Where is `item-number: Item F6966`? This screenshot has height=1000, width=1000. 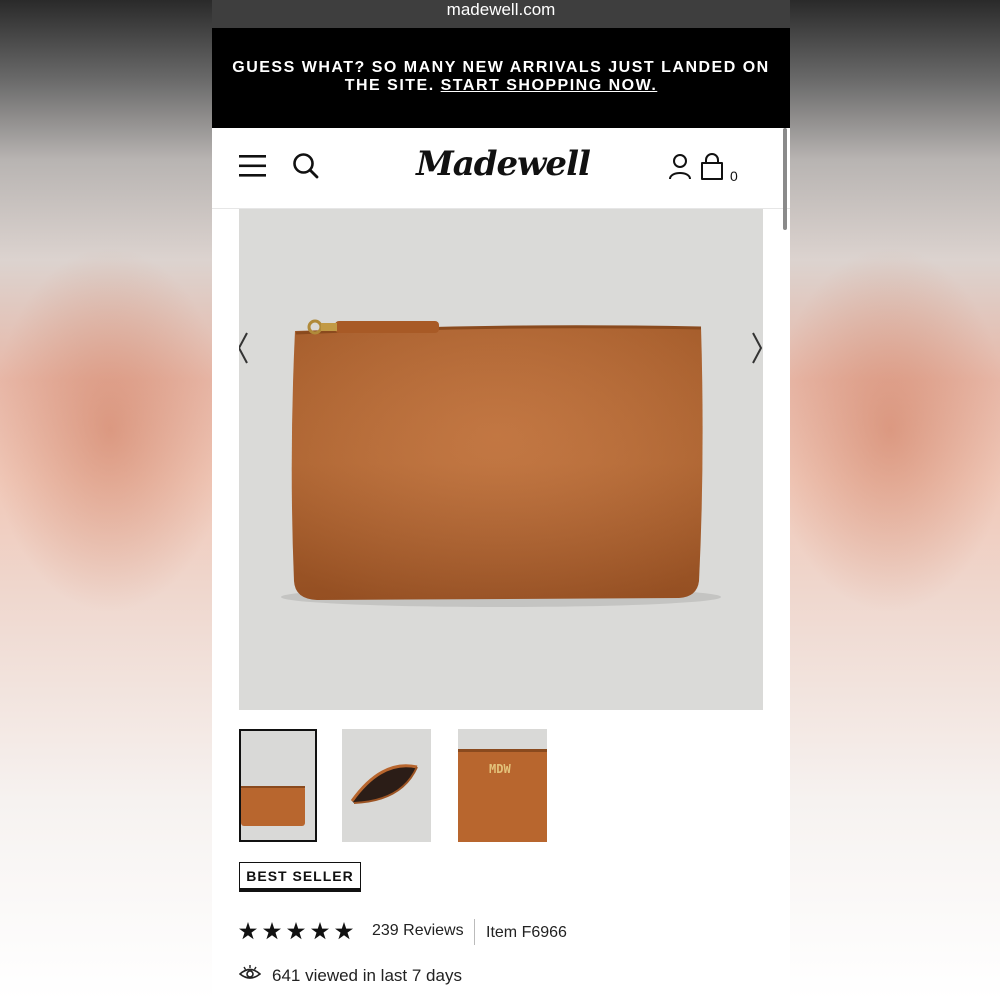 item-number: Item F6966 is located at coordinates (526, 932).